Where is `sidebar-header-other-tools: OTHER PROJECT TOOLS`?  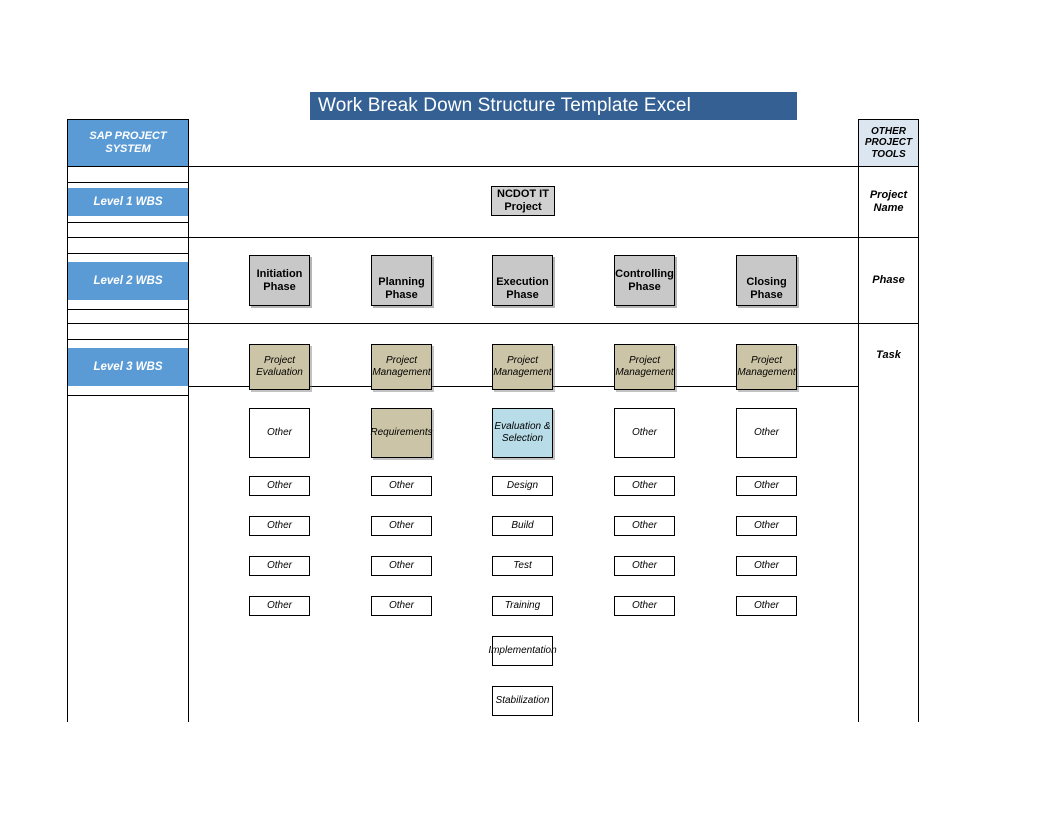
sidebar-header-other-tools: OTHER PROJECT TOOLS is located at coordinates (888, 143).